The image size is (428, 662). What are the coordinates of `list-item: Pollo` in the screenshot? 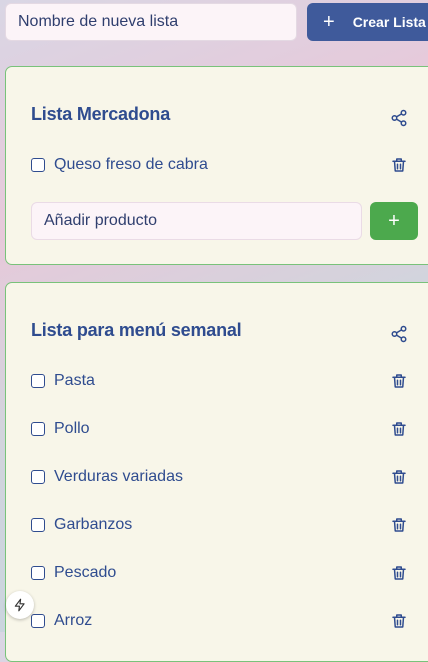 It's located at (226, 429).